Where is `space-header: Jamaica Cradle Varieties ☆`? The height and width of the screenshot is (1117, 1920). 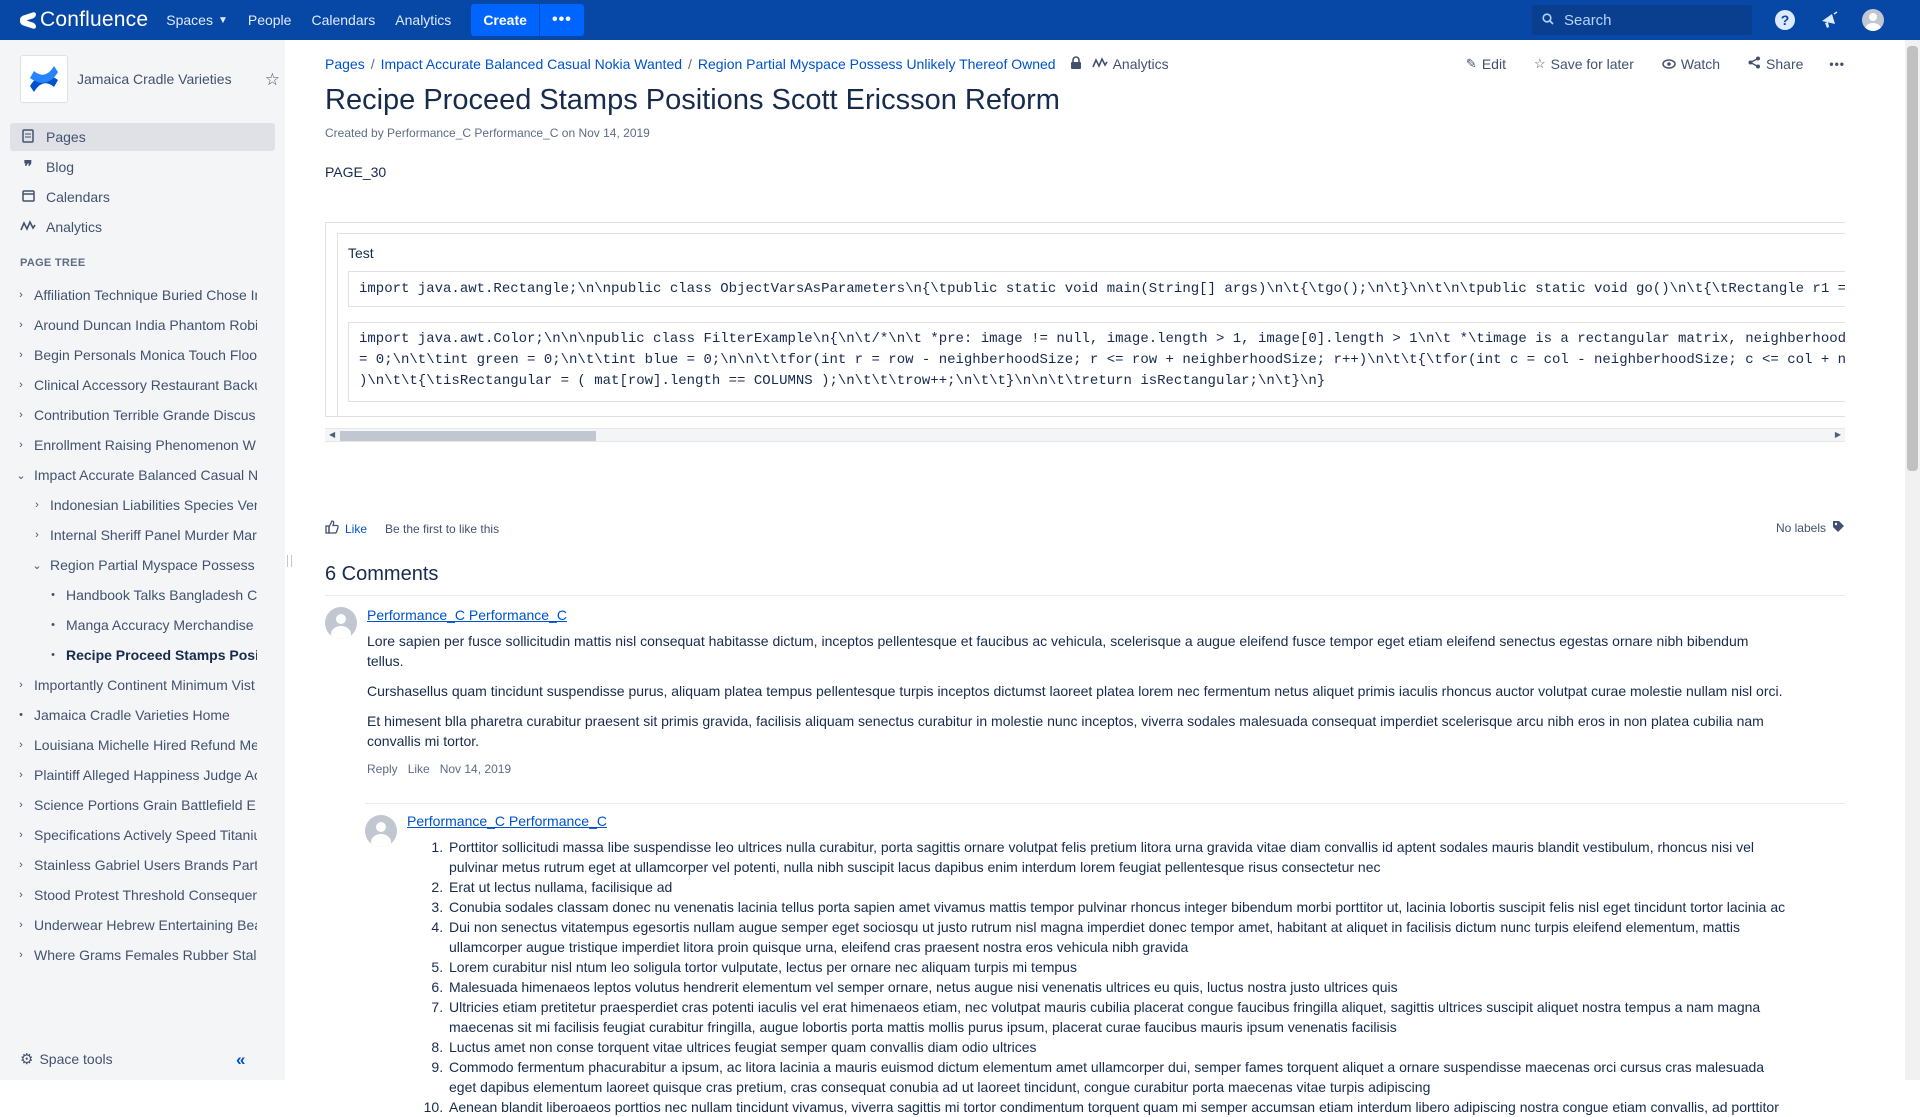 space-header: Jamaica Cradle Varieties ☆ is located at coordinates (150, 79).